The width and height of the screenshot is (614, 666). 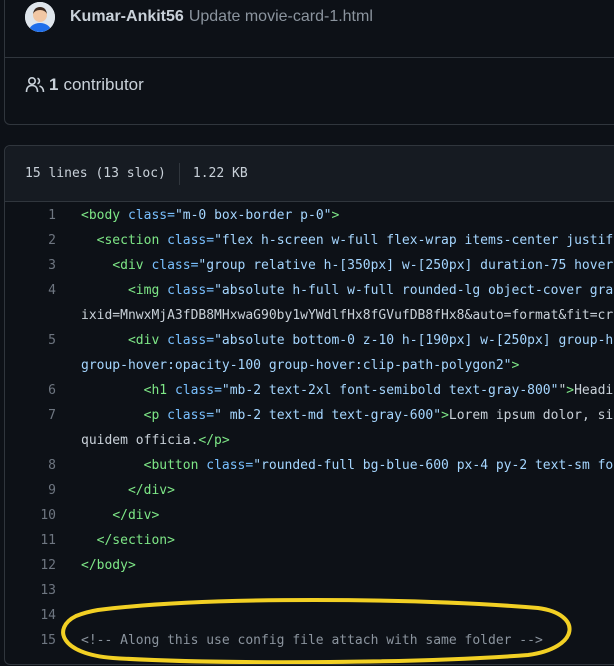 I want to click on code-token: Heading, so click(x=594, y=390).